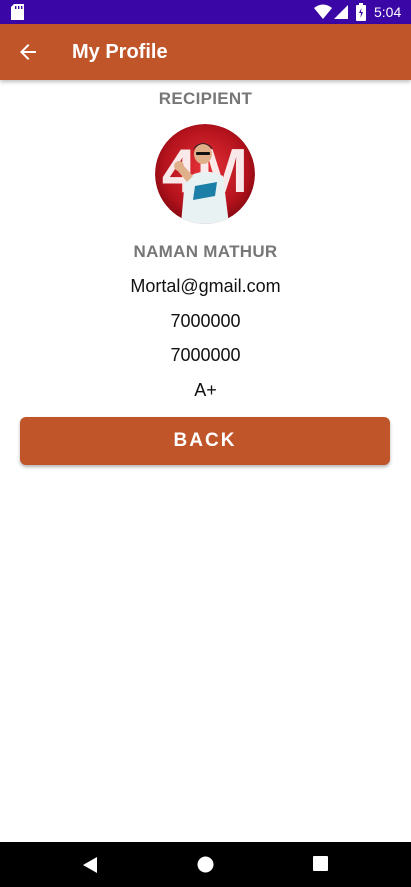  I want to click on app-bar: My Profile, so click(205, 52).